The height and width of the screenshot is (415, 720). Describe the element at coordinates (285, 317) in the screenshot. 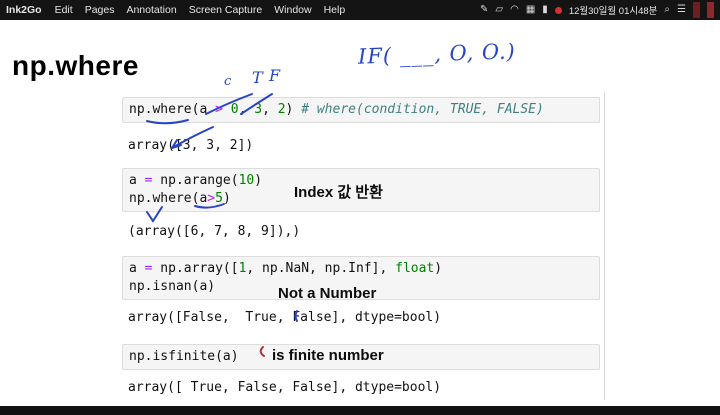

I see `output-isnan: array([False, True, False], dtype=bool)` at that location.